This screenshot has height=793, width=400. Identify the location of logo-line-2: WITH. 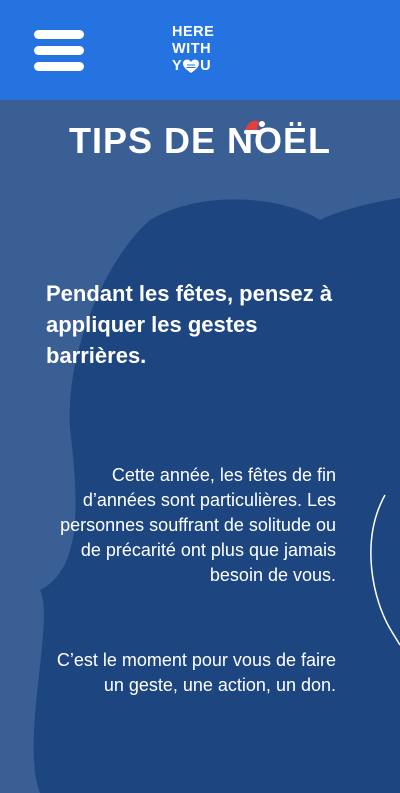
(192, 49).